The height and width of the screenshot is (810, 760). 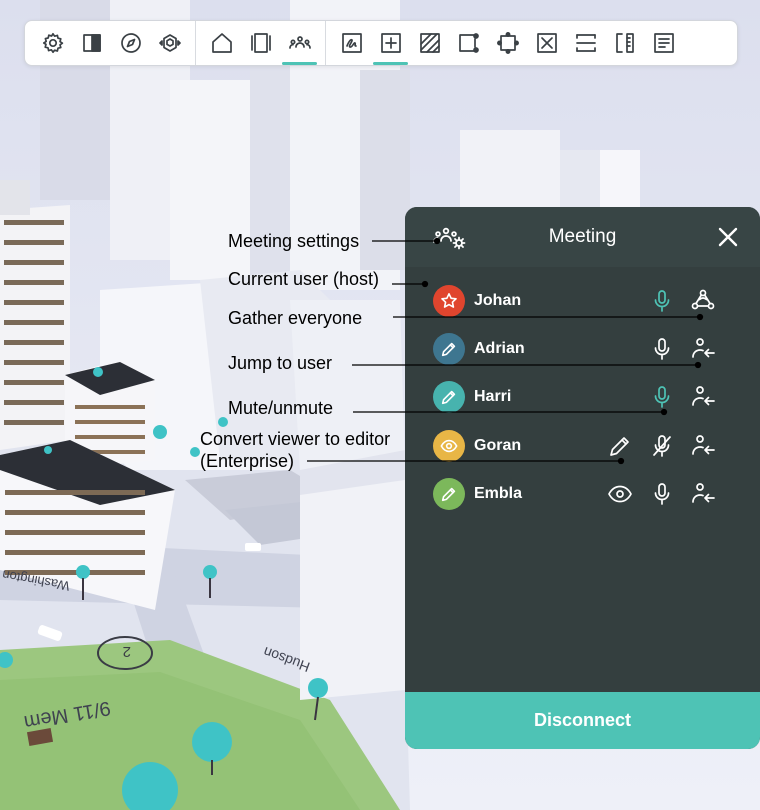 What do you see at coordinates (294, 241) in the screenshot?
I see `callout-meeting-settings: Meeting settings` at bounding box center [294, 241].